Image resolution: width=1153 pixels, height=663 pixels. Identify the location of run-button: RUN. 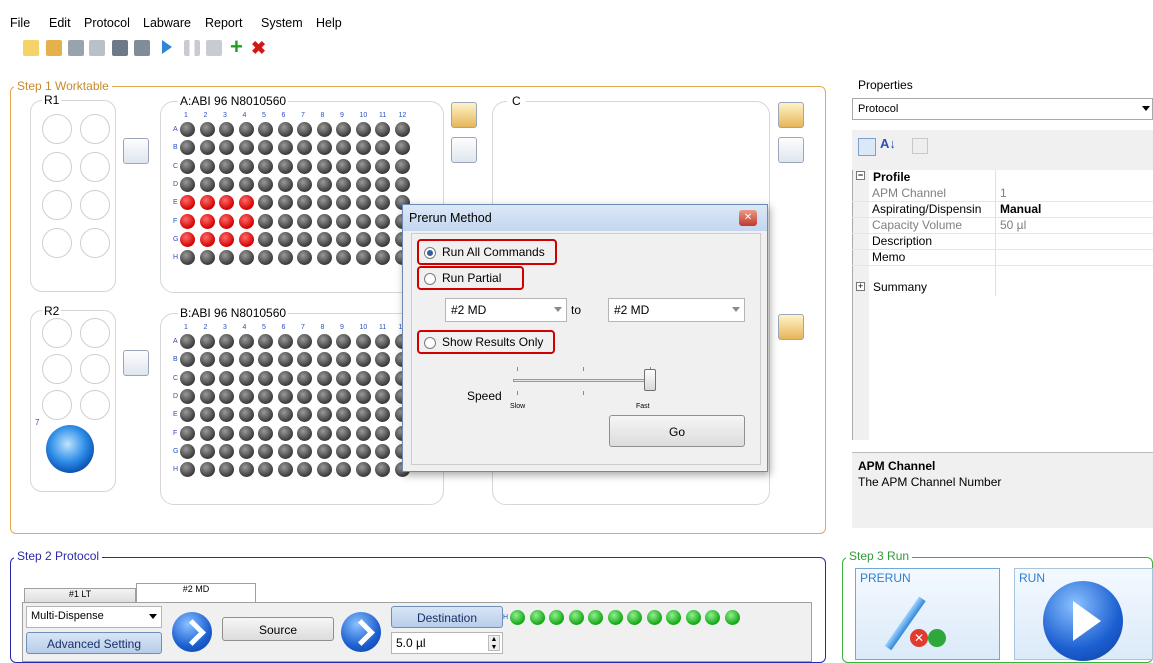
(1083, 614).